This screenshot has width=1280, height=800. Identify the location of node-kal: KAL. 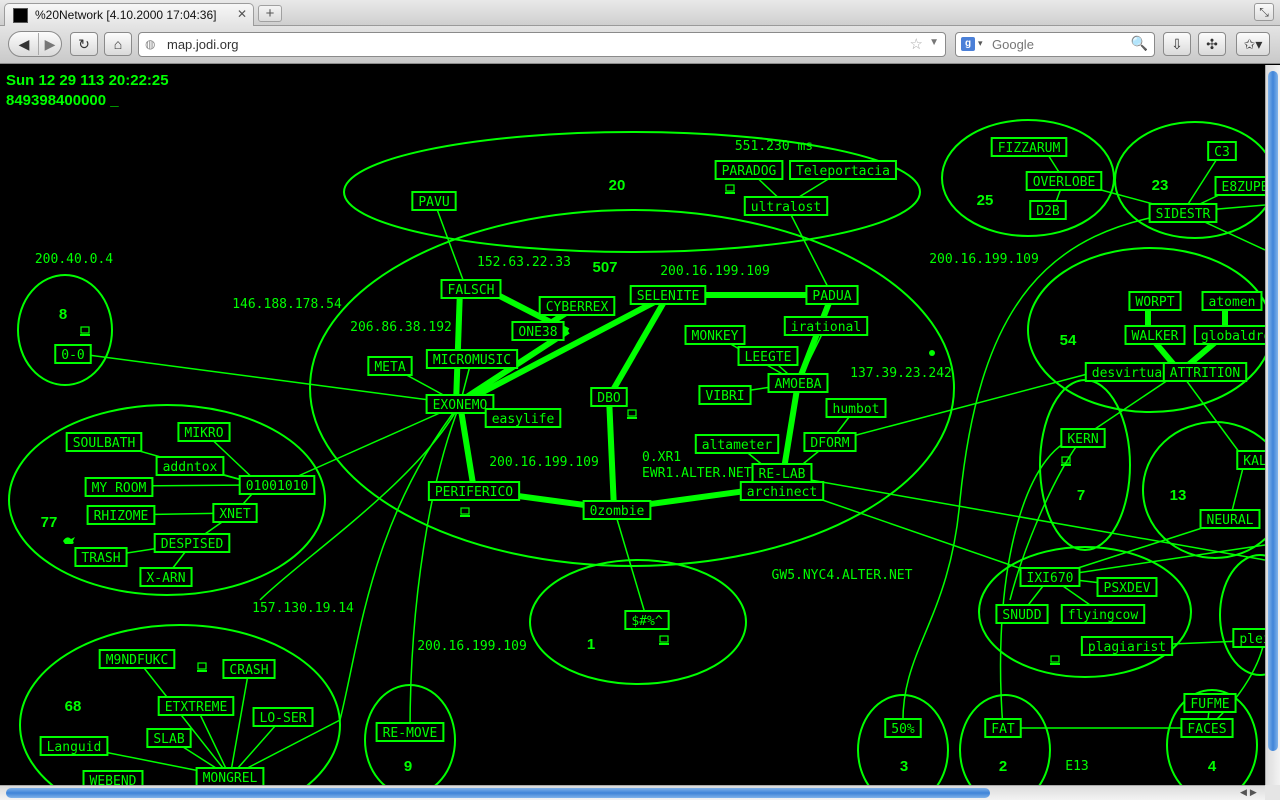
(1250, 460).